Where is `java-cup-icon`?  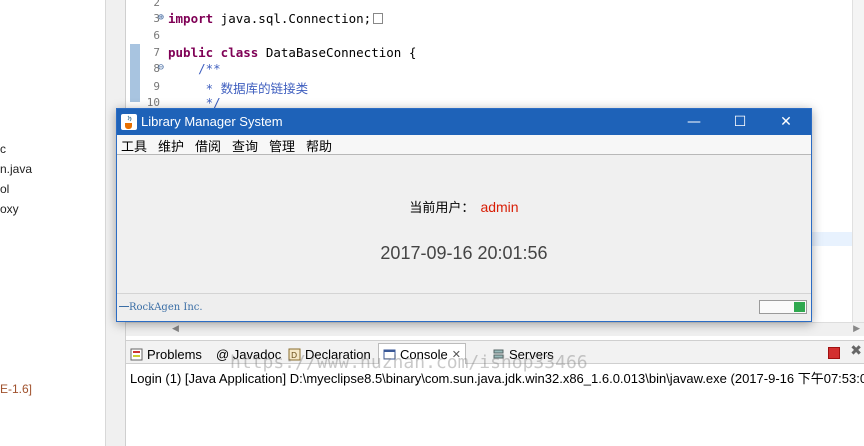 java-cup-icon is located at coordinates (129, 122).